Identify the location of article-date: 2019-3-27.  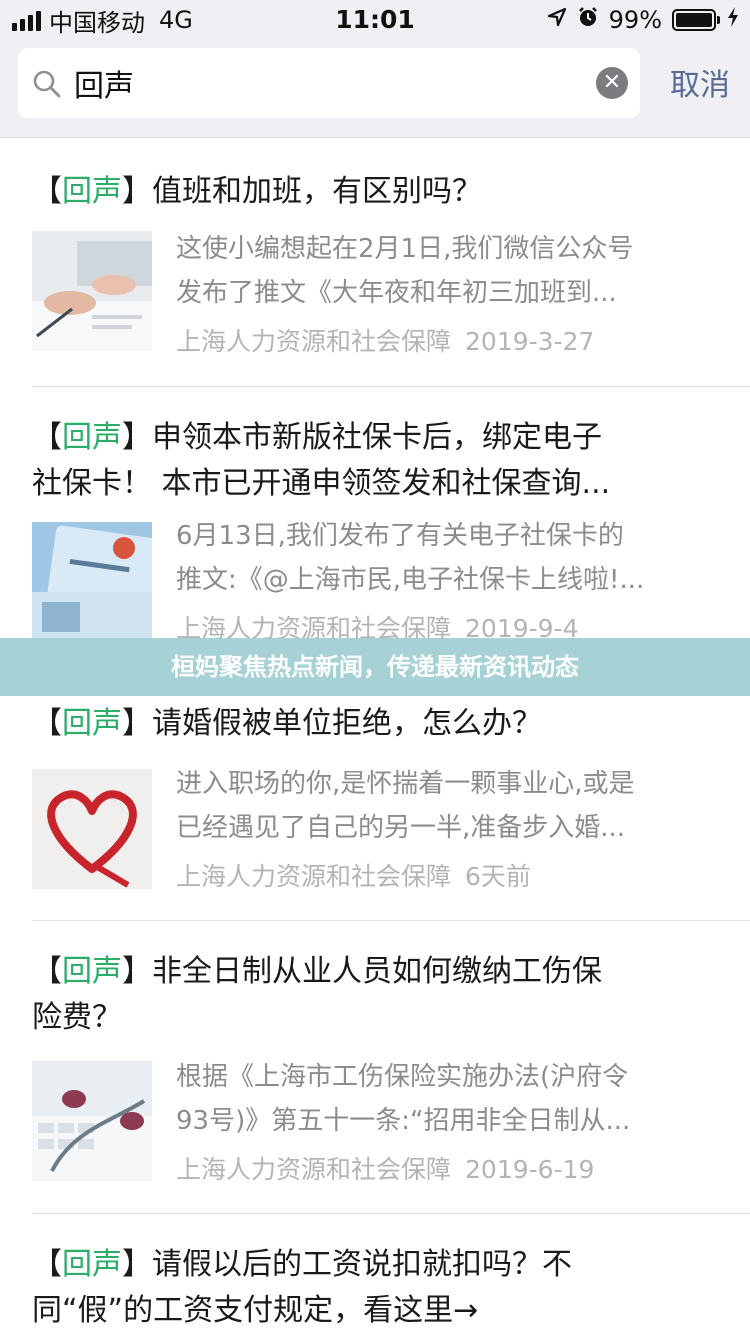
(530, 341).